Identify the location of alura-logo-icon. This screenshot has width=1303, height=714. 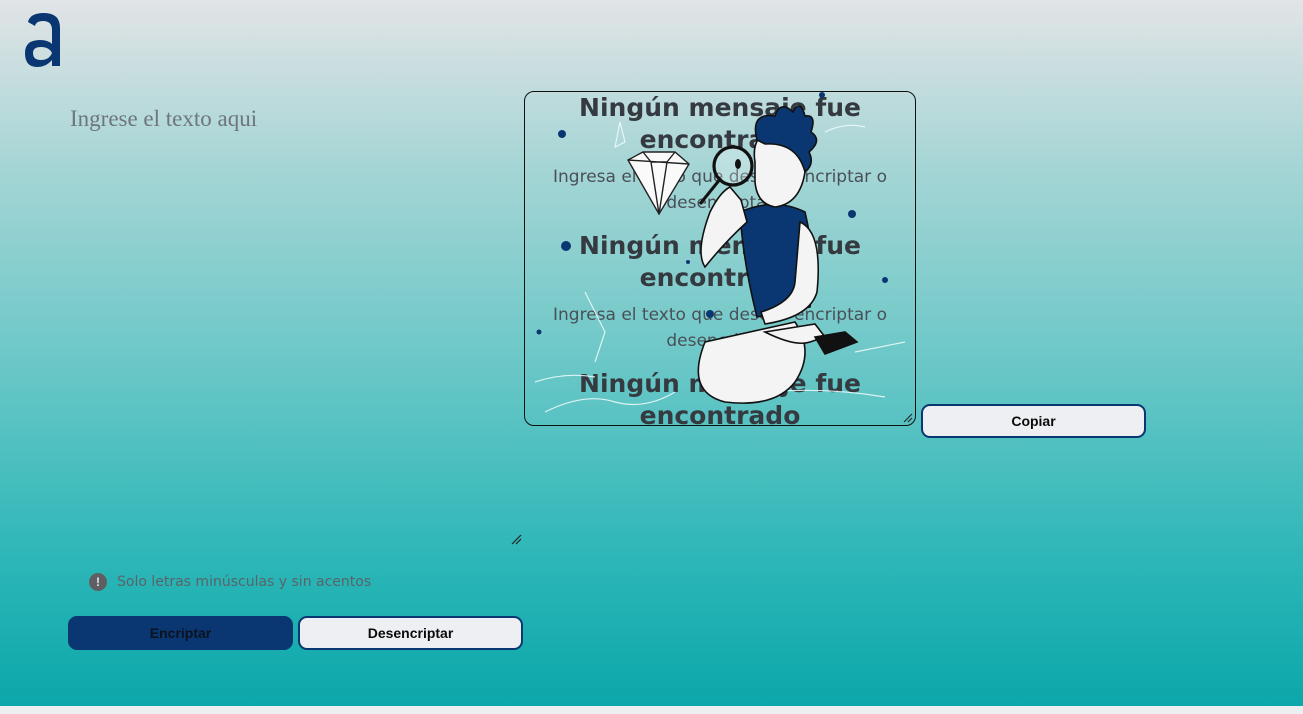
(42, 40).